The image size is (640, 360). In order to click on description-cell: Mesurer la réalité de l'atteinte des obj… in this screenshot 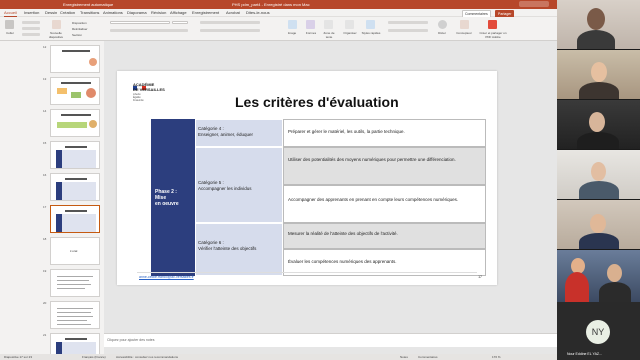, I will do `click(384, 236)`.